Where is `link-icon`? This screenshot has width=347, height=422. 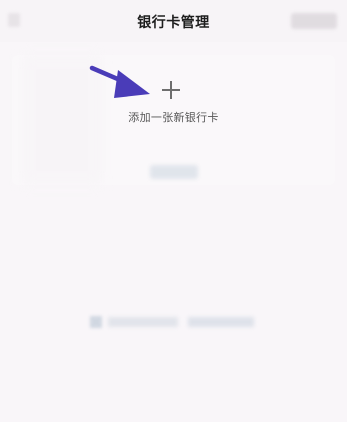 link-icon is located at coordinates (96, 322).